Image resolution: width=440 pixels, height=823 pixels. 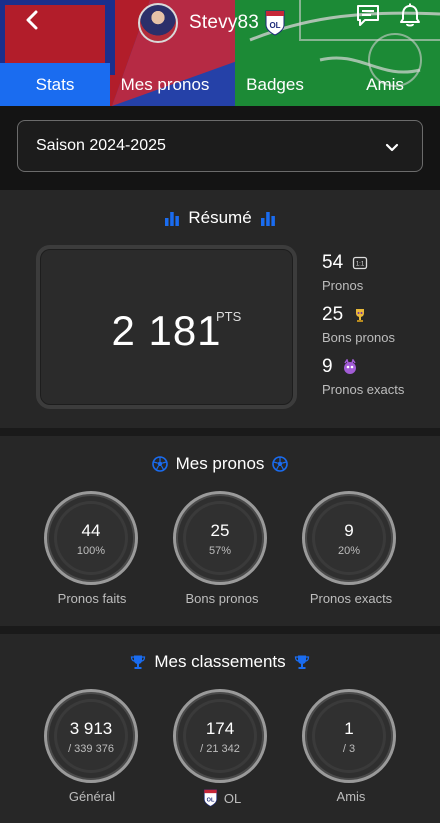 What do you see at coordinates (91, 728) in the screenshot?
I see `circle-value: 3 913` at bounding box center [91, 728].